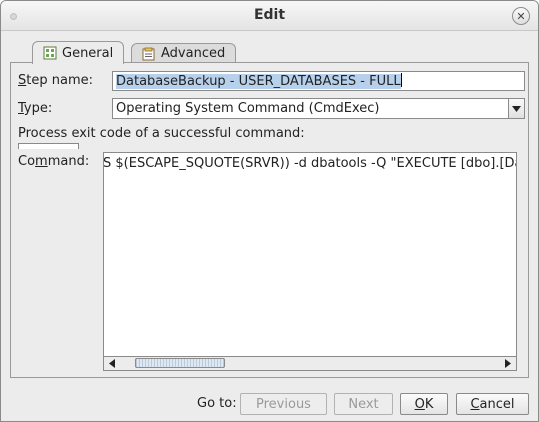 The width and height of the screenshot is (539, 422). What do you see at coordinates (363, 404) in the screenshot?
I see `next-button: Next` at bounding box center [363, 404].